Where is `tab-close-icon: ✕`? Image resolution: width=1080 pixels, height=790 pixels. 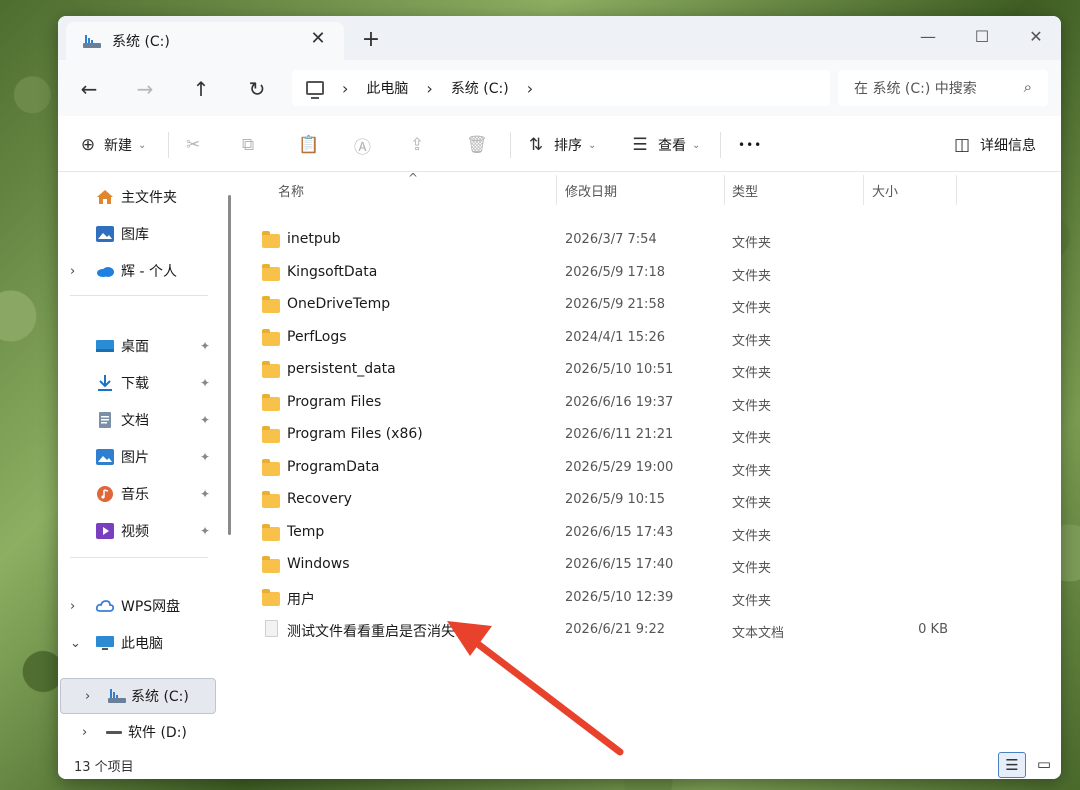
tab-close-icon: ✕ is located at coordinates (318, 38).